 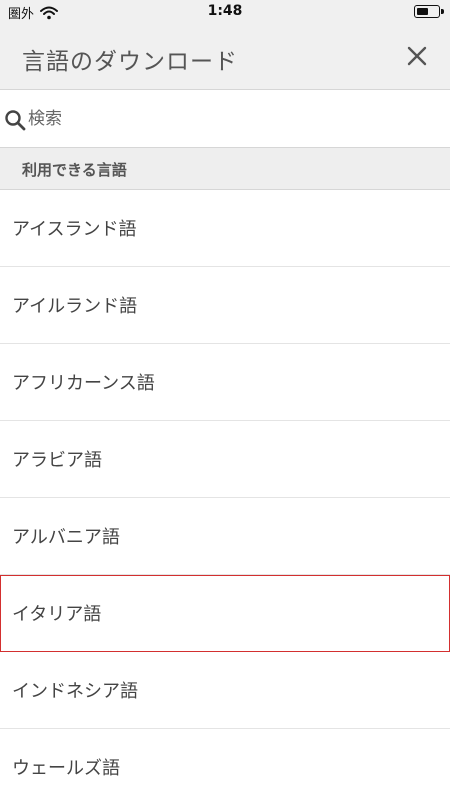 What do you see at coordinates (83, 383) in the screenshot?
I see `list-item-label: アフリカーンス語` at bounding box center [83, 383].